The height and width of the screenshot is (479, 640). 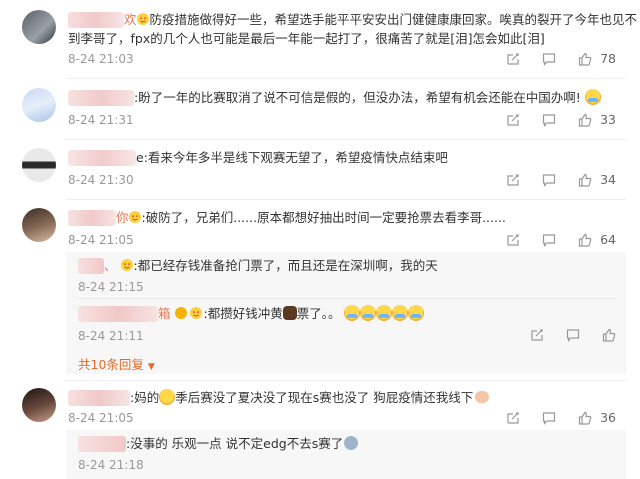 I want to click on cat-face-emoji-icon, so click(x=289, y=313).